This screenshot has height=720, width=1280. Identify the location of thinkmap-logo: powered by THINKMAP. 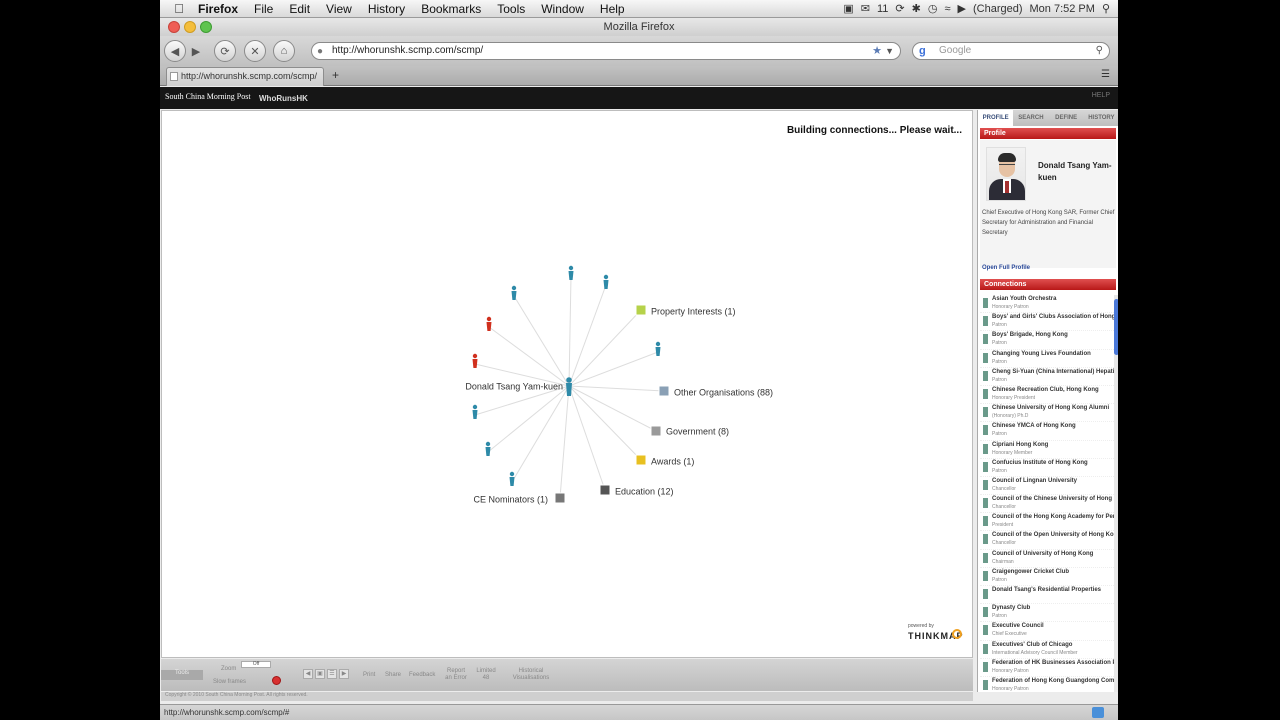
(938, 634).